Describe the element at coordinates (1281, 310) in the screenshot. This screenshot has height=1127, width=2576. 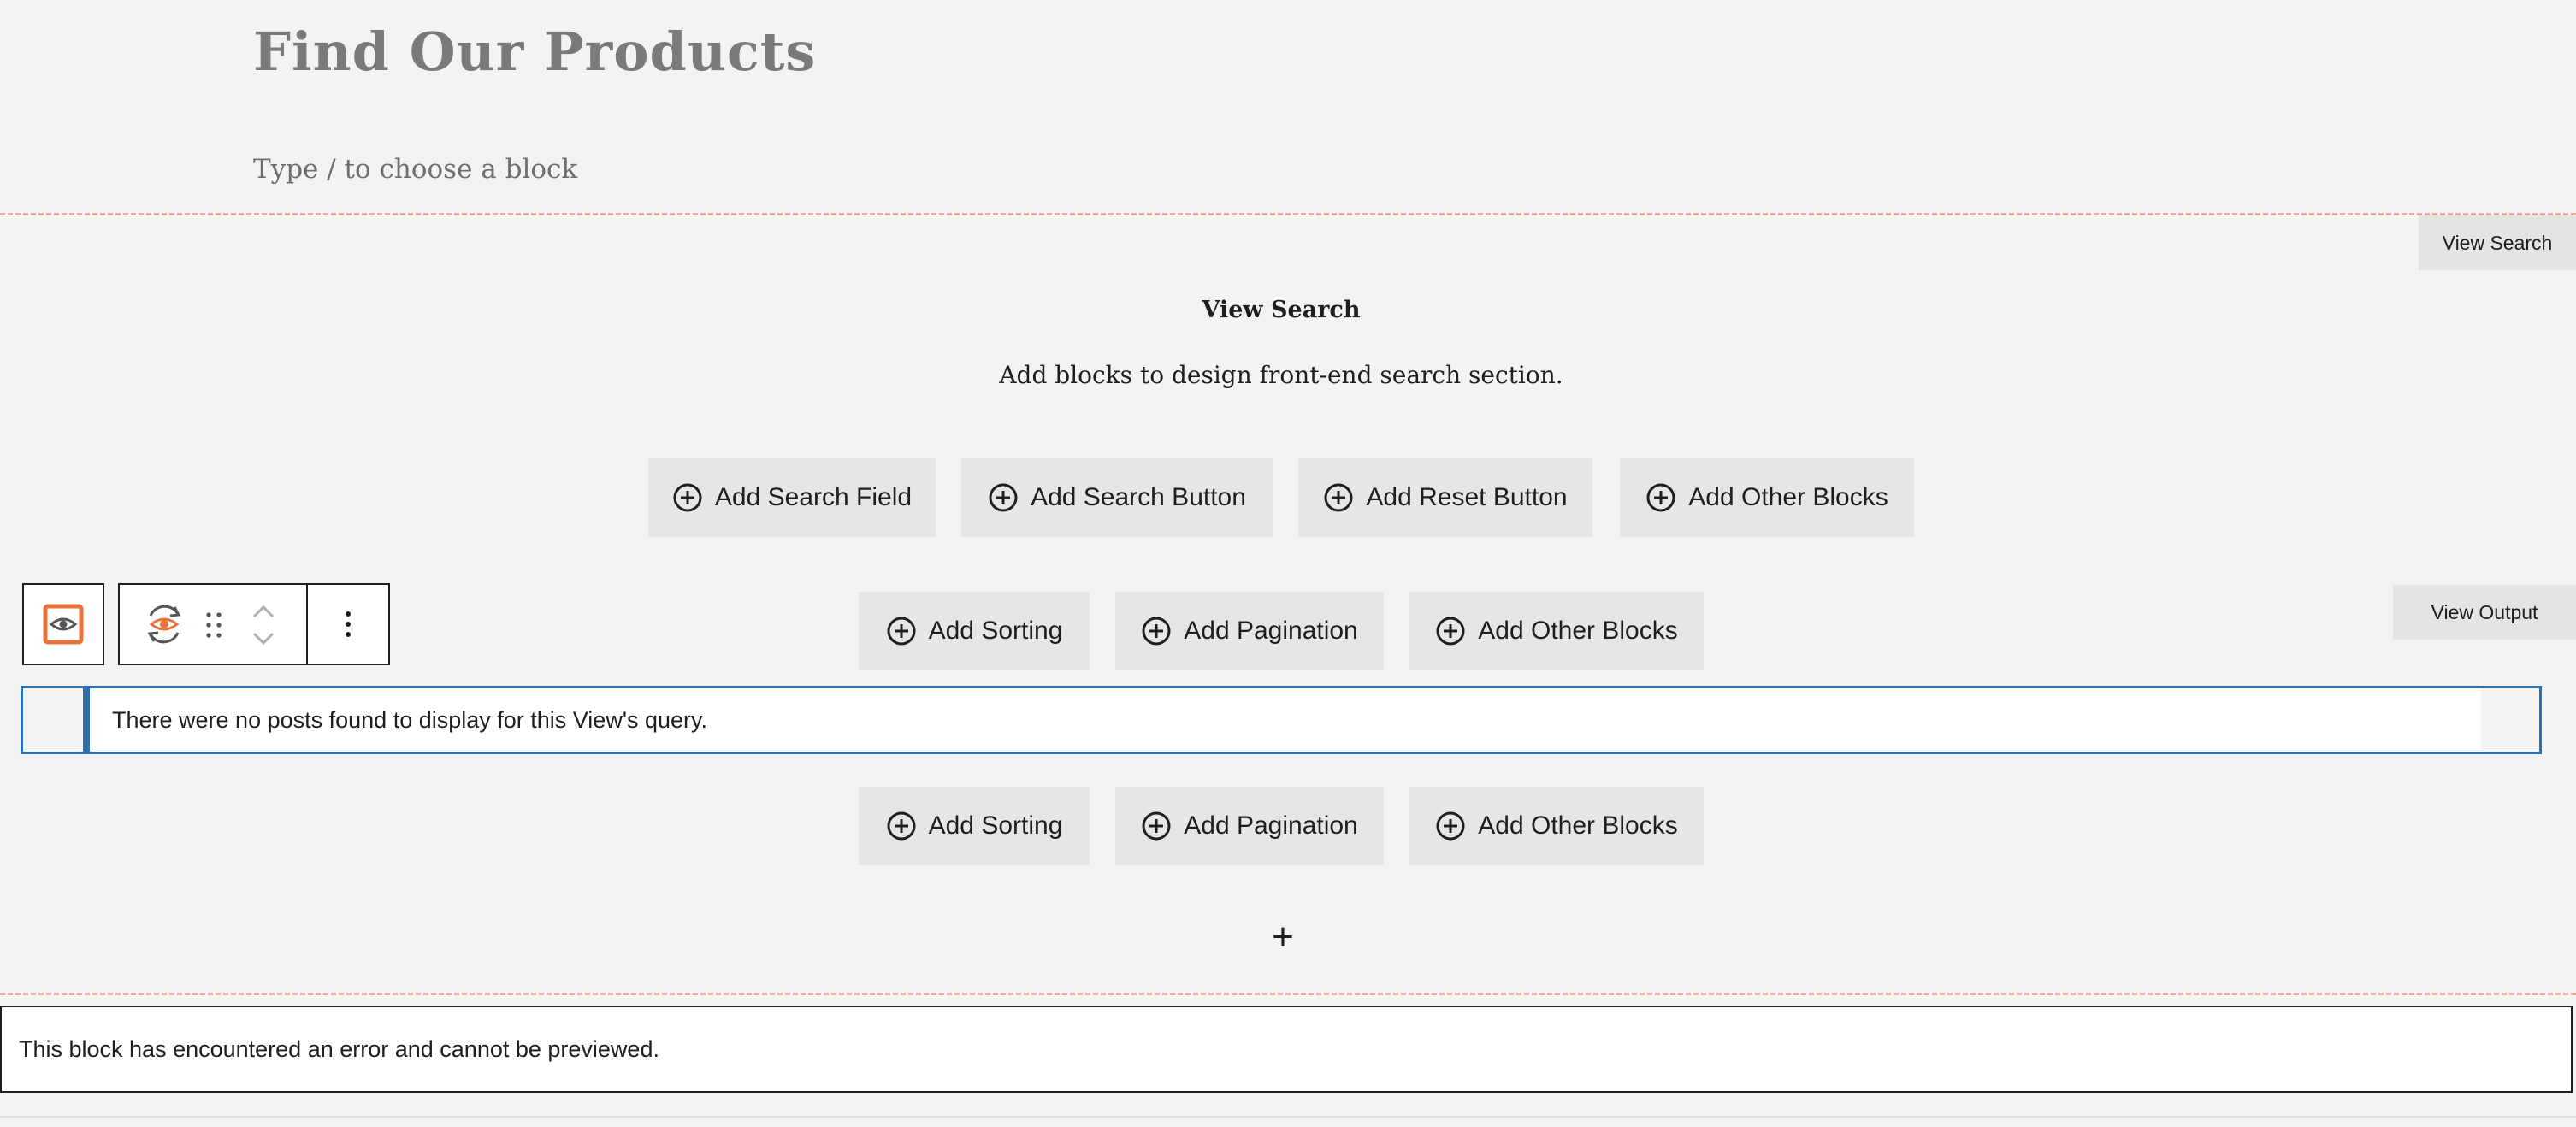
I see `view-search-heading: View Search` at that location.